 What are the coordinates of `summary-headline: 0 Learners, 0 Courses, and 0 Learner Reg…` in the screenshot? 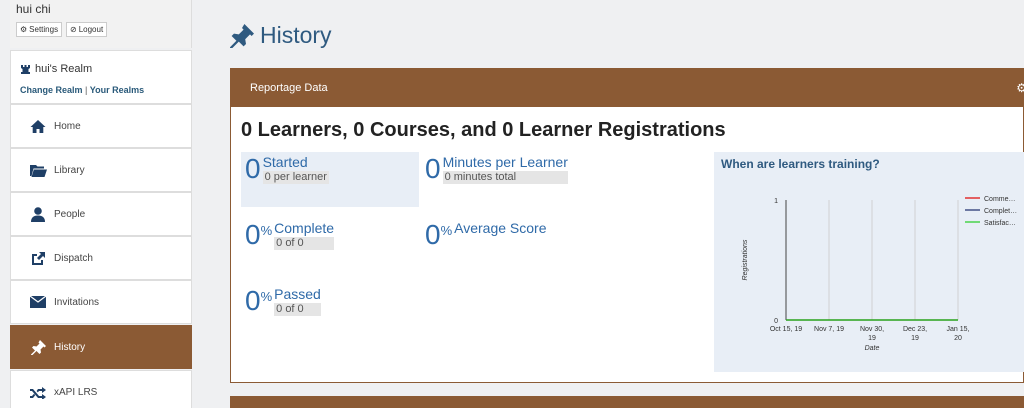 It's located at (483, 130).